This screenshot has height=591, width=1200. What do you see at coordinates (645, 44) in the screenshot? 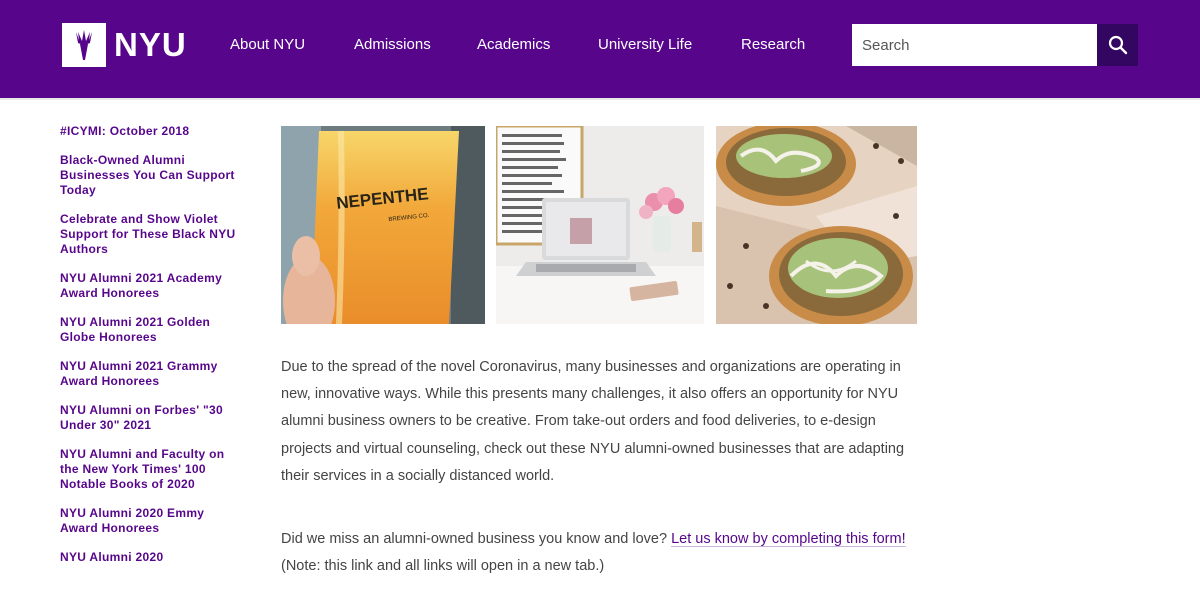
I see `nav-university-life: University Life` at bounding box center [645, 44].